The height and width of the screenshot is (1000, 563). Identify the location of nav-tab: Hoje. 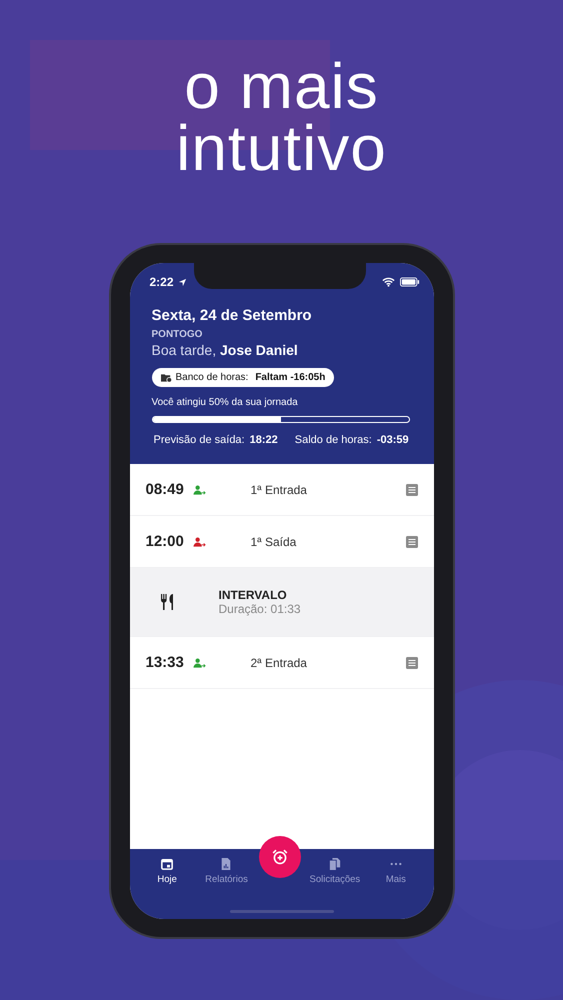
(167, 869).